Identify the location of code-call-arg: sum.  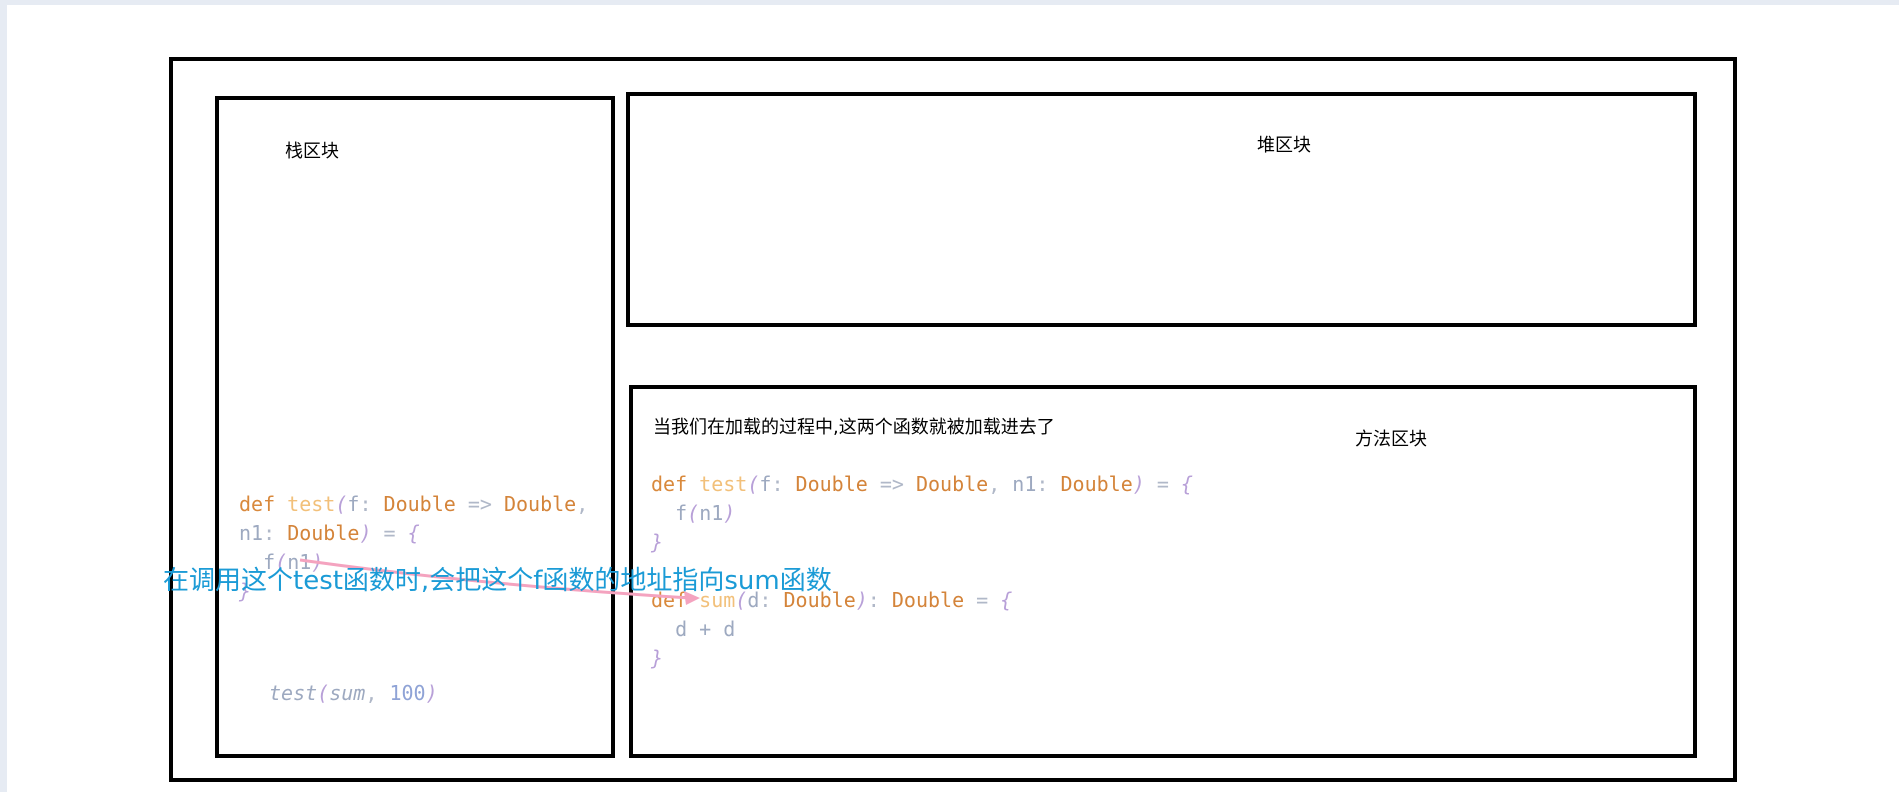
(347, 693).